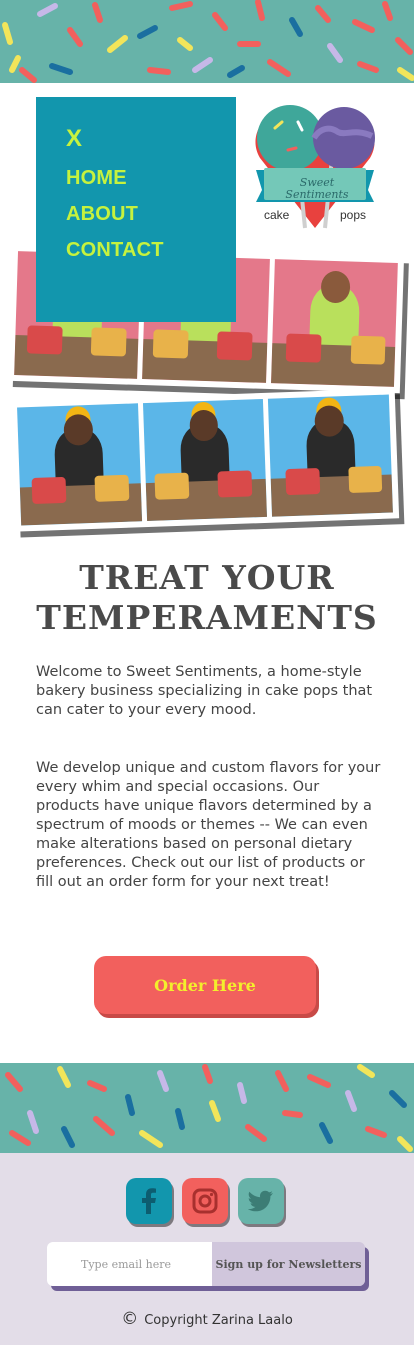  What do you see at coordinates (353, 215) in the screenshot?
I see `logo-text-pops: pops` at bounding box center [353, 215].